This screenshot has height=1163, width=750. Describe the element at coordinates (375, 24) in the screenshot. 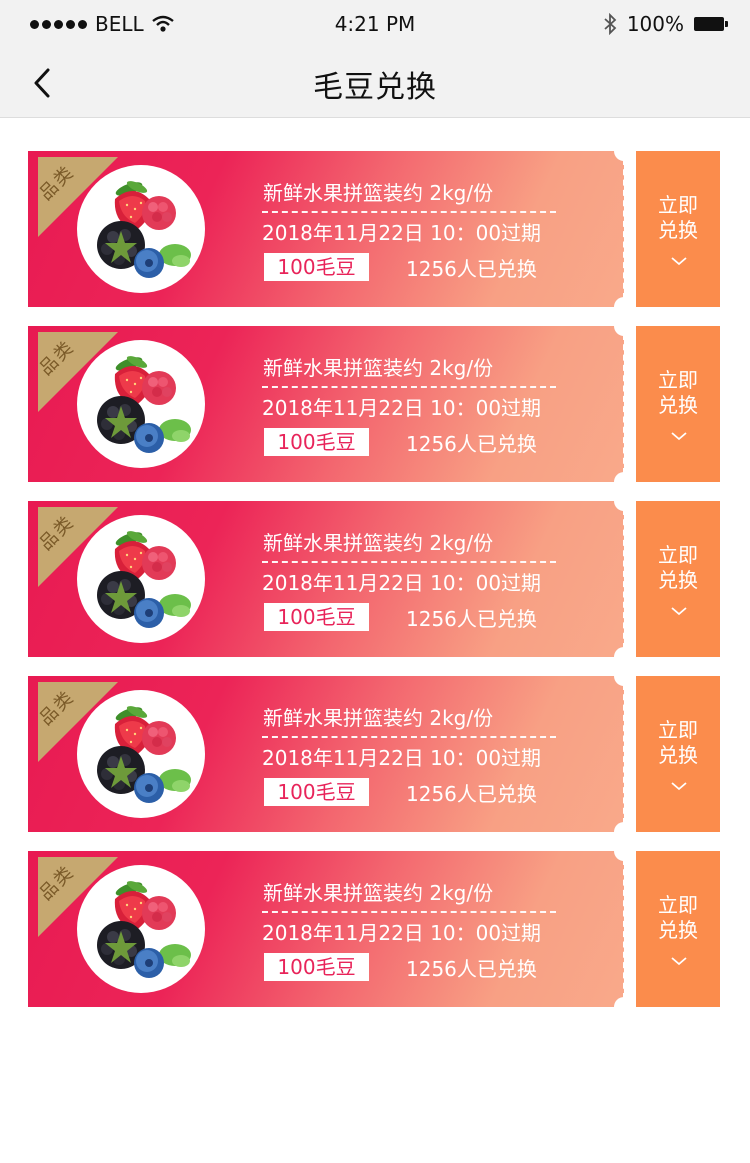

I see `status-bar: BELL 4:21 PM 100%` at that location.